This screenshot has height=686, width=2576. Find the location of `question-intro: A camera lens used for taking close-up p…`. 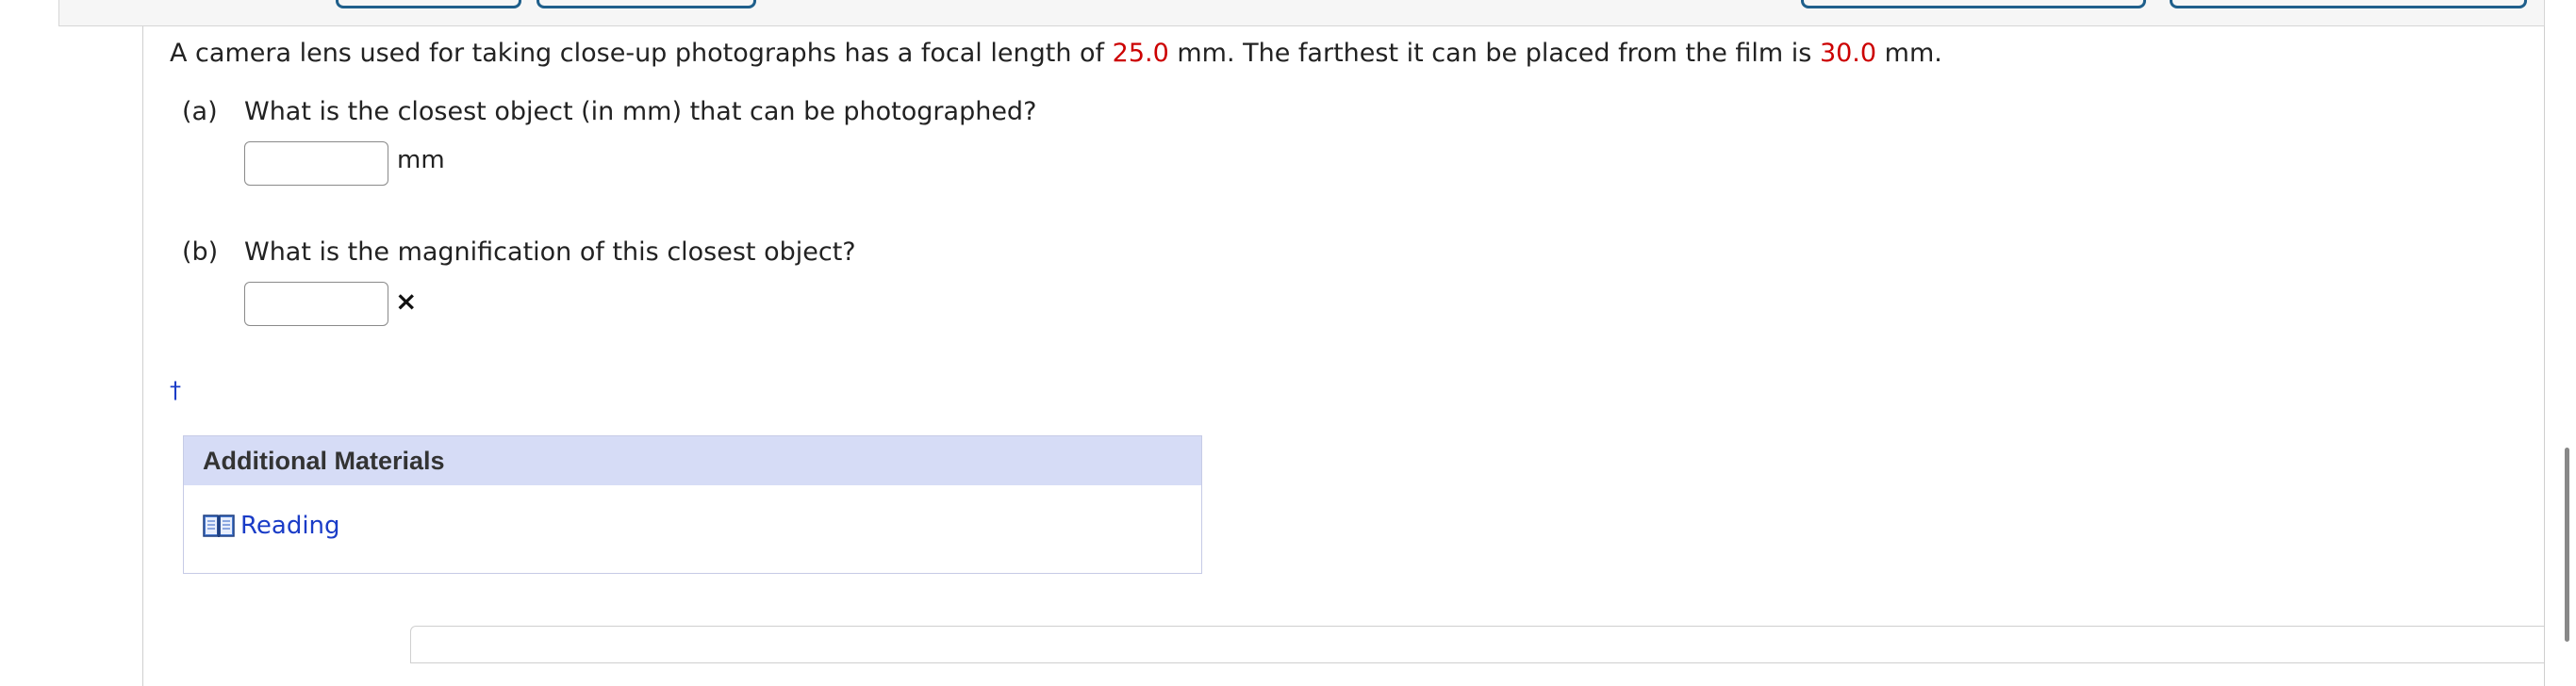

question-intro: A camera lens used for taking close-up p… is located at coordinates (641, 53).